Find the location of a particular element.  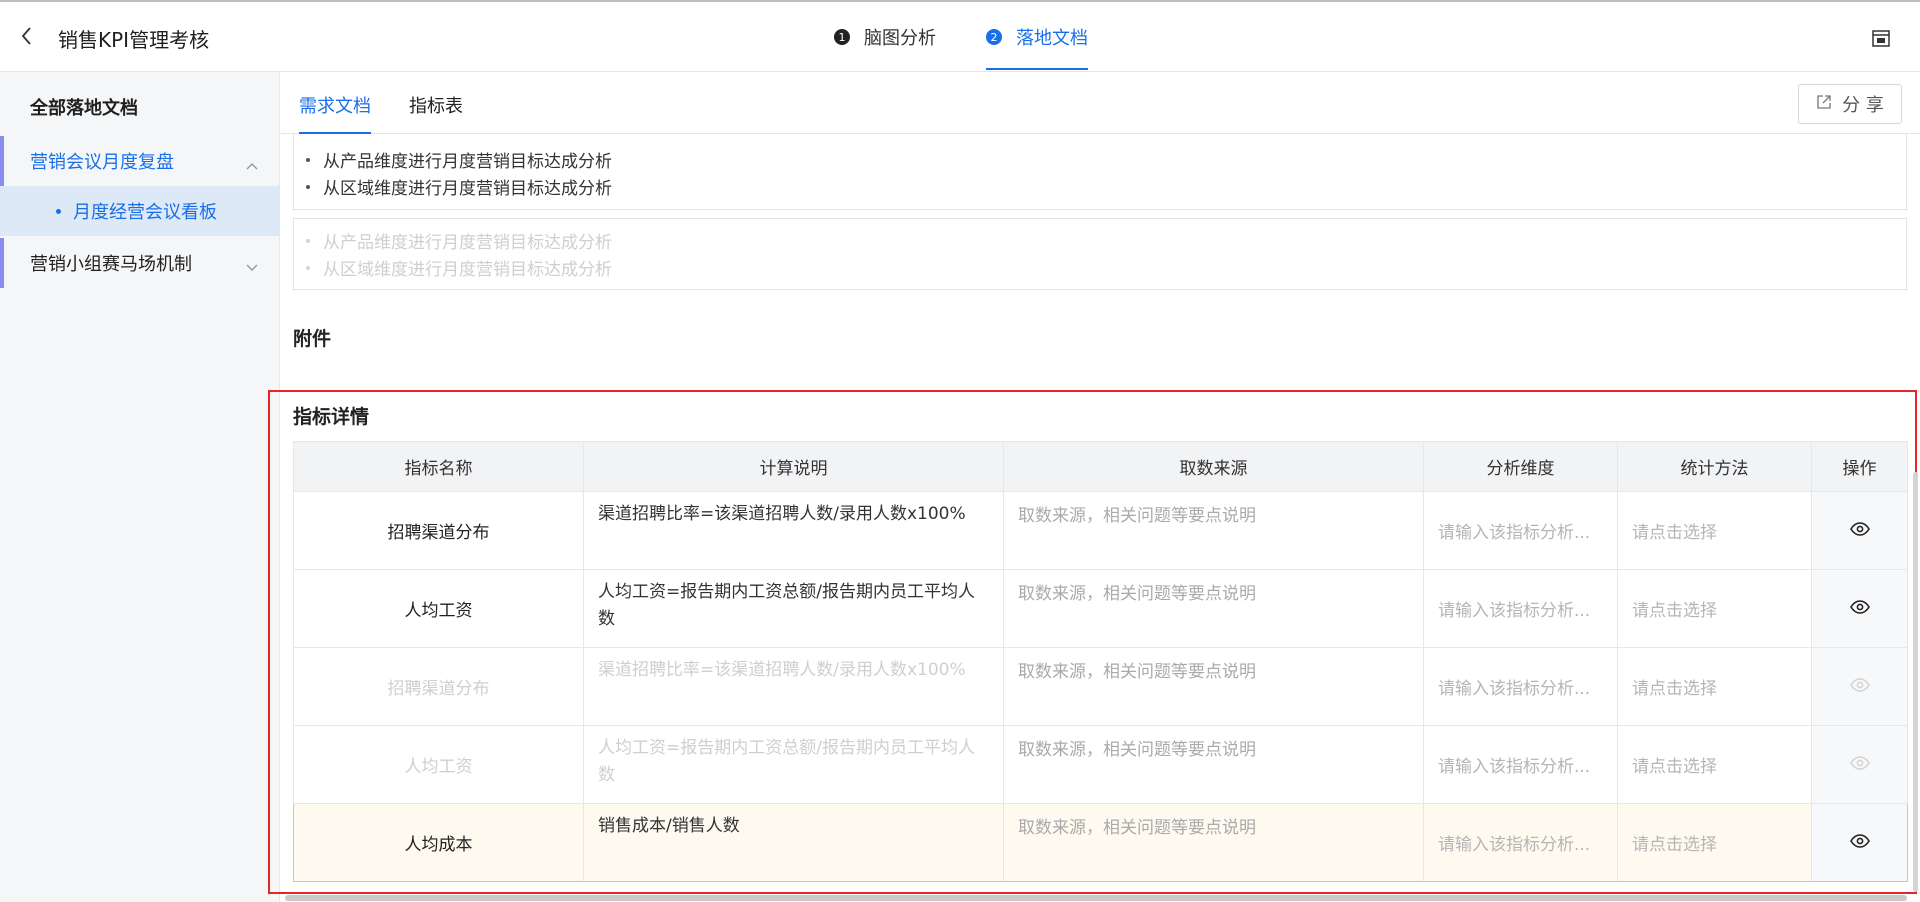

attachments-title: 附件 is located at coordinates (312, 339).